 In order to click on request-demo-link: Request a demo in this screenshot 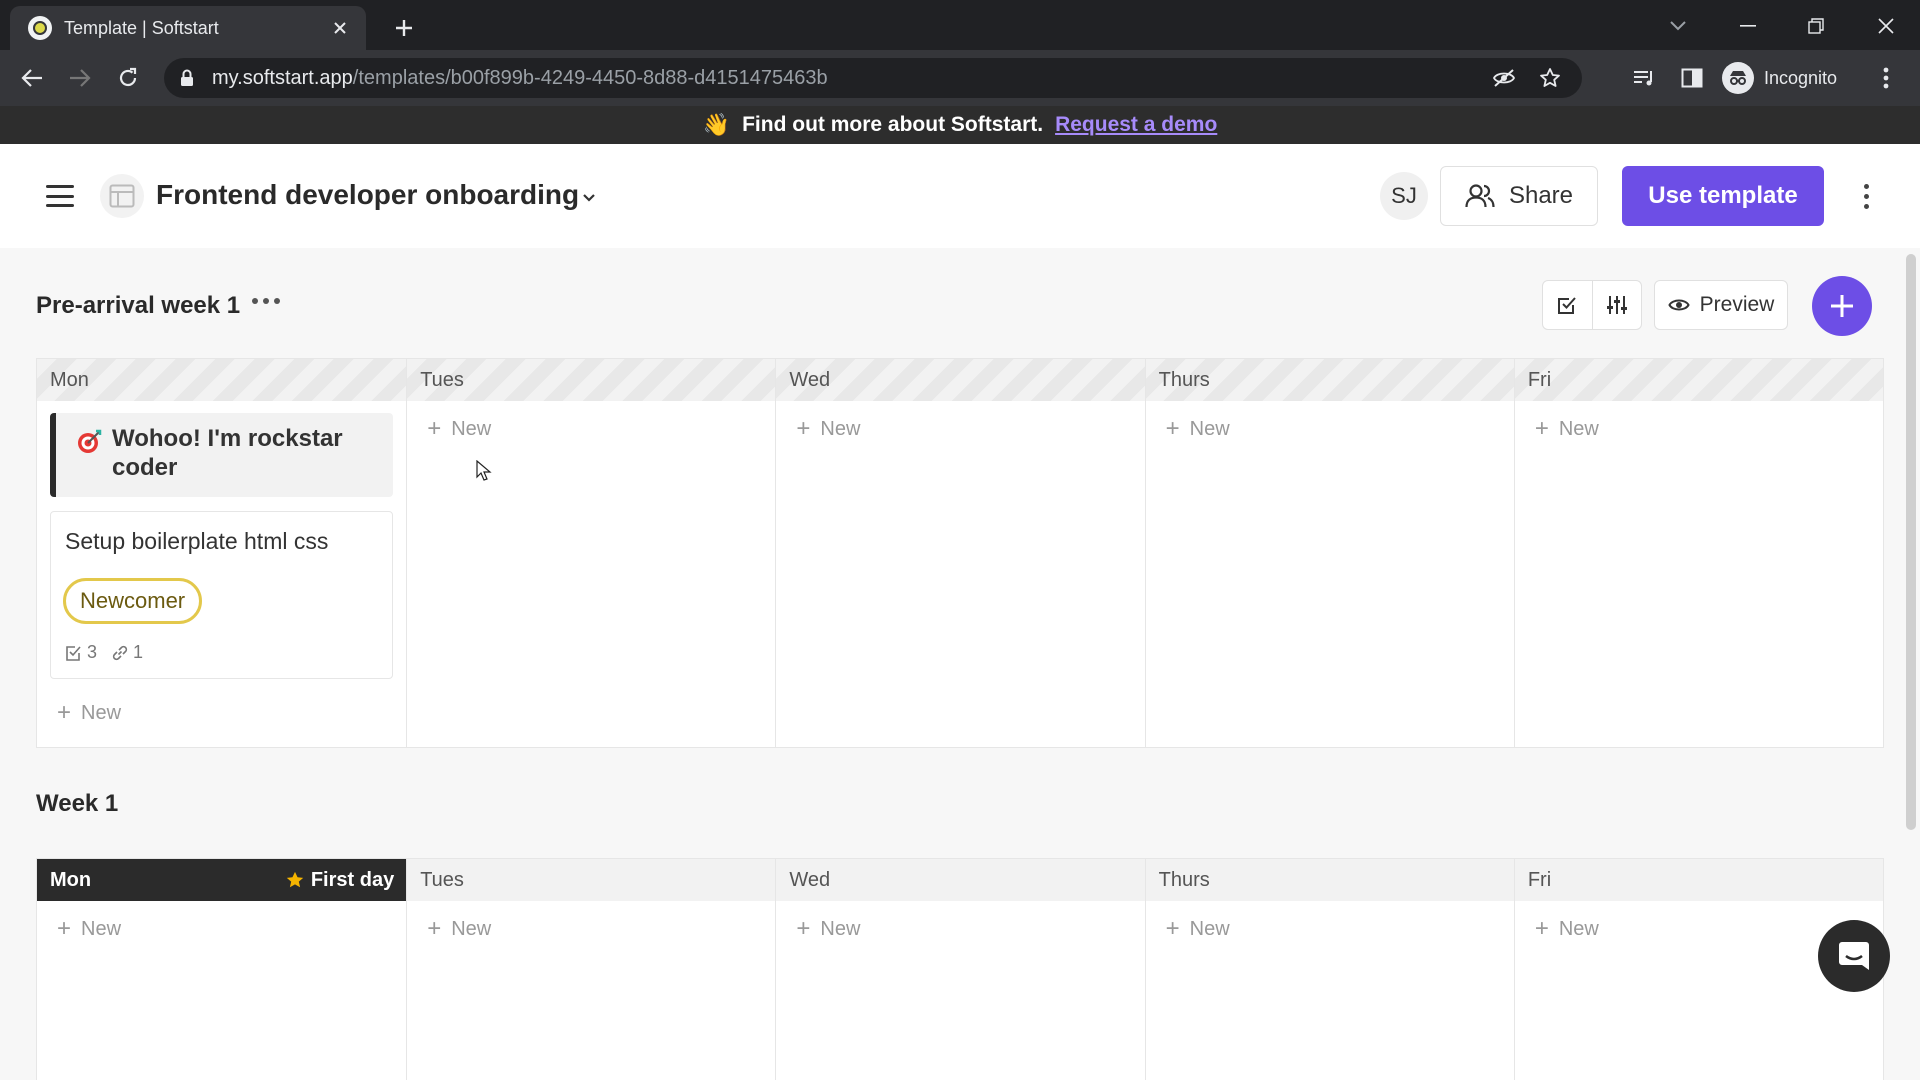, I will do `click(1136, 125)`.